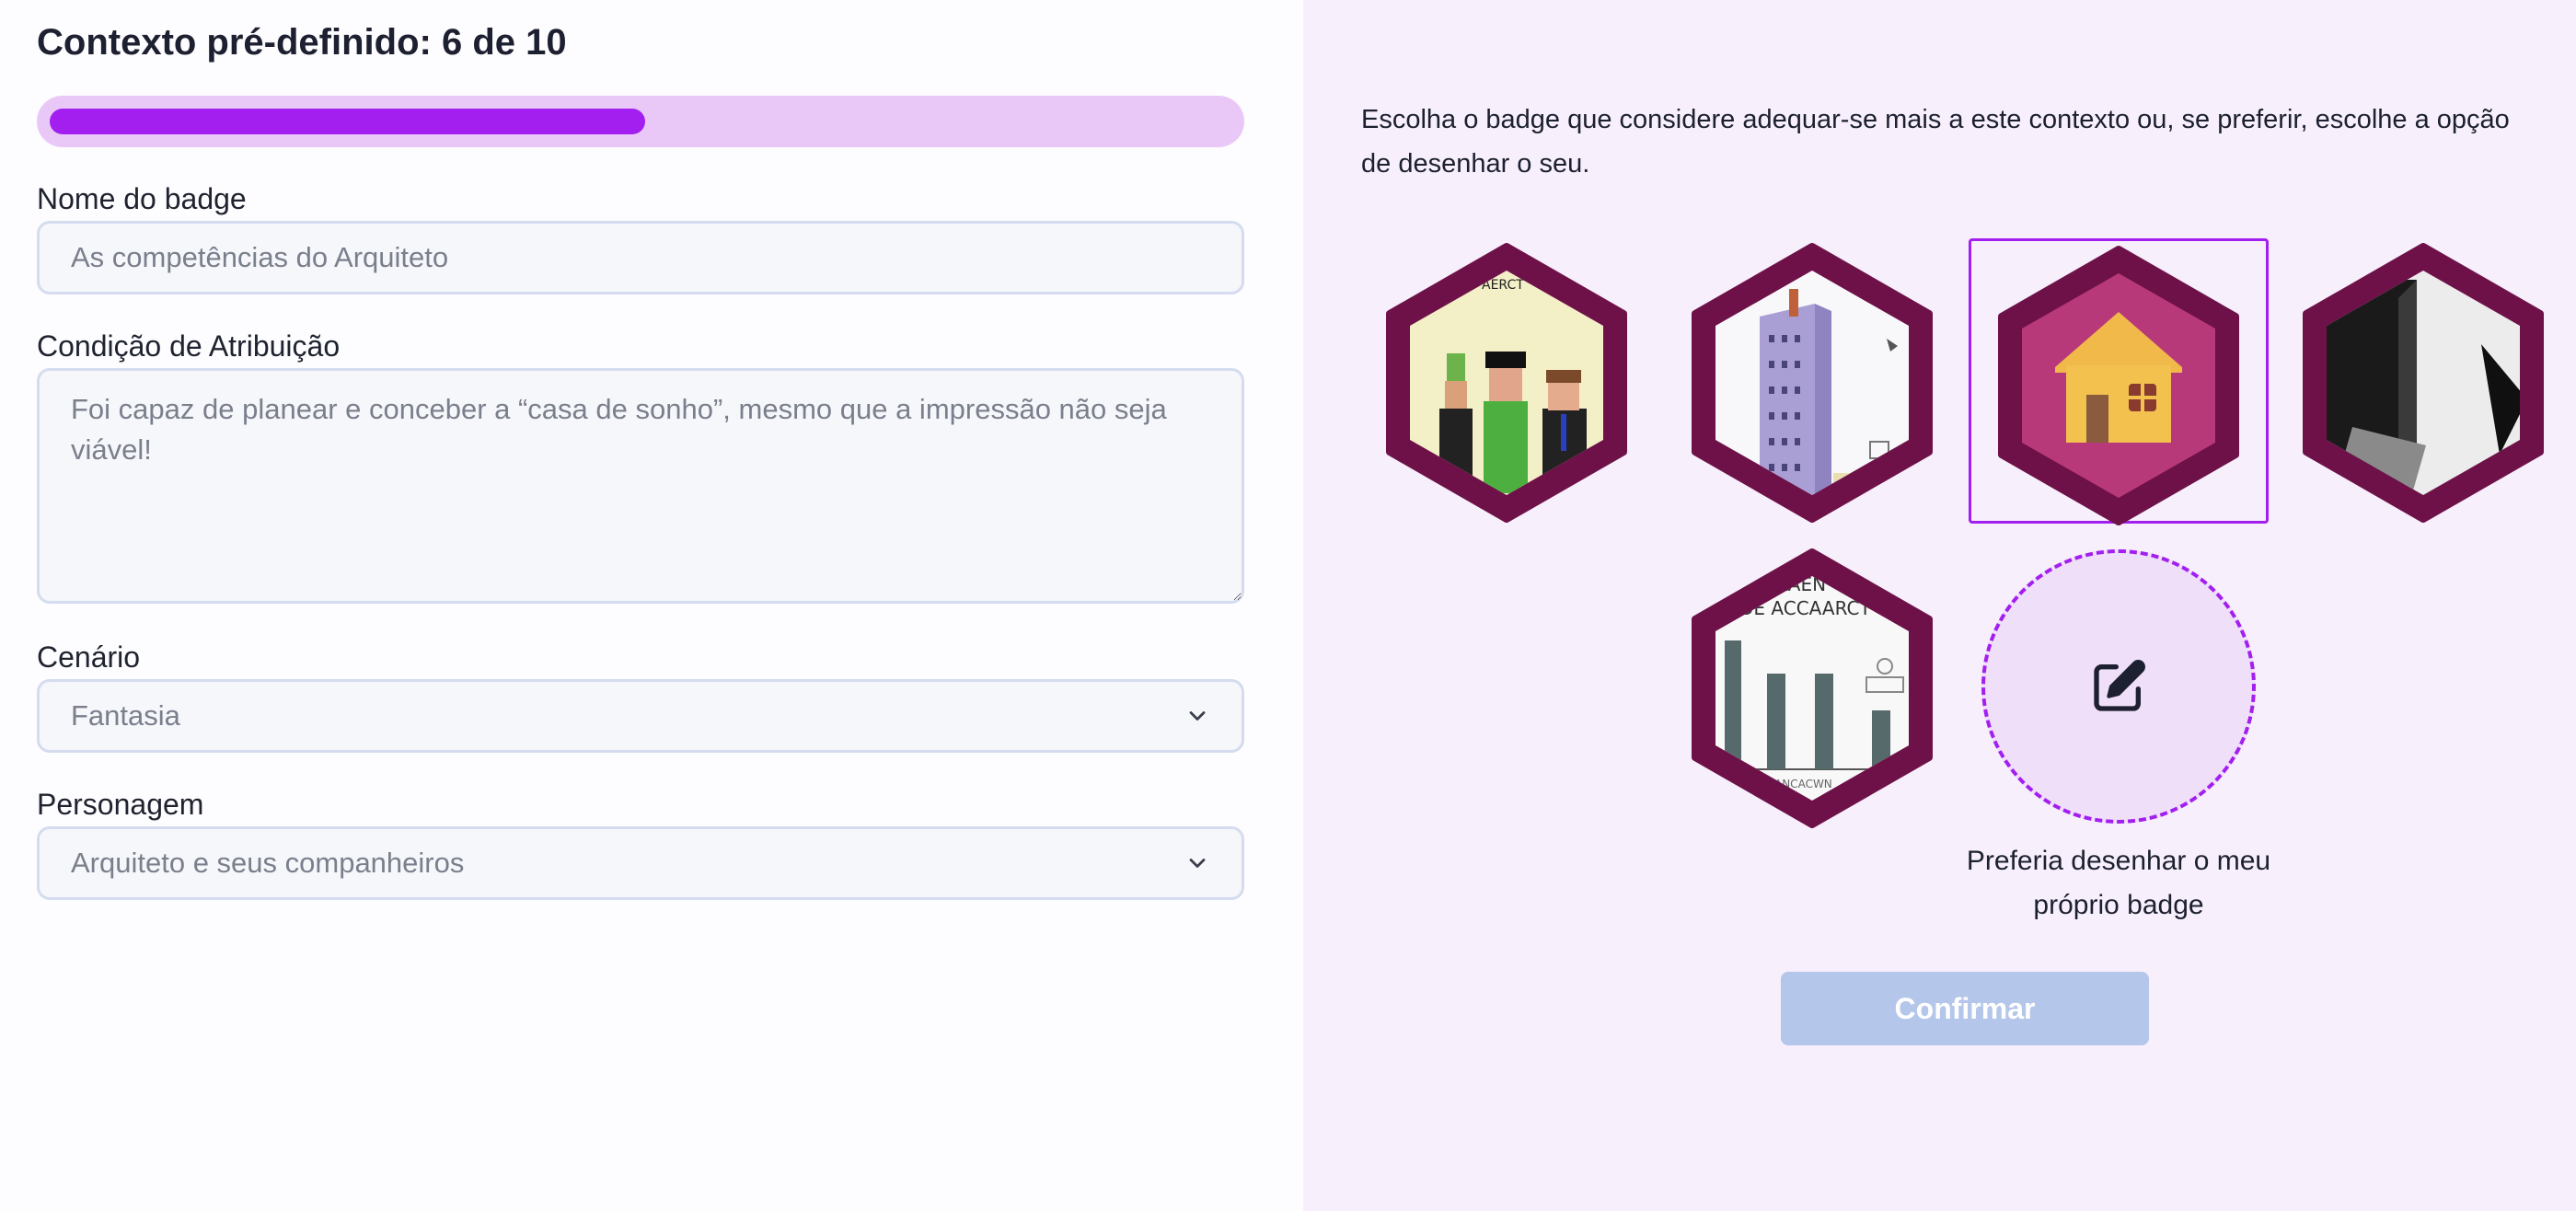 The image size is (2576, 1211). I want to click on character-select: Arquiteto e seus companheiros, so click(640, 863).